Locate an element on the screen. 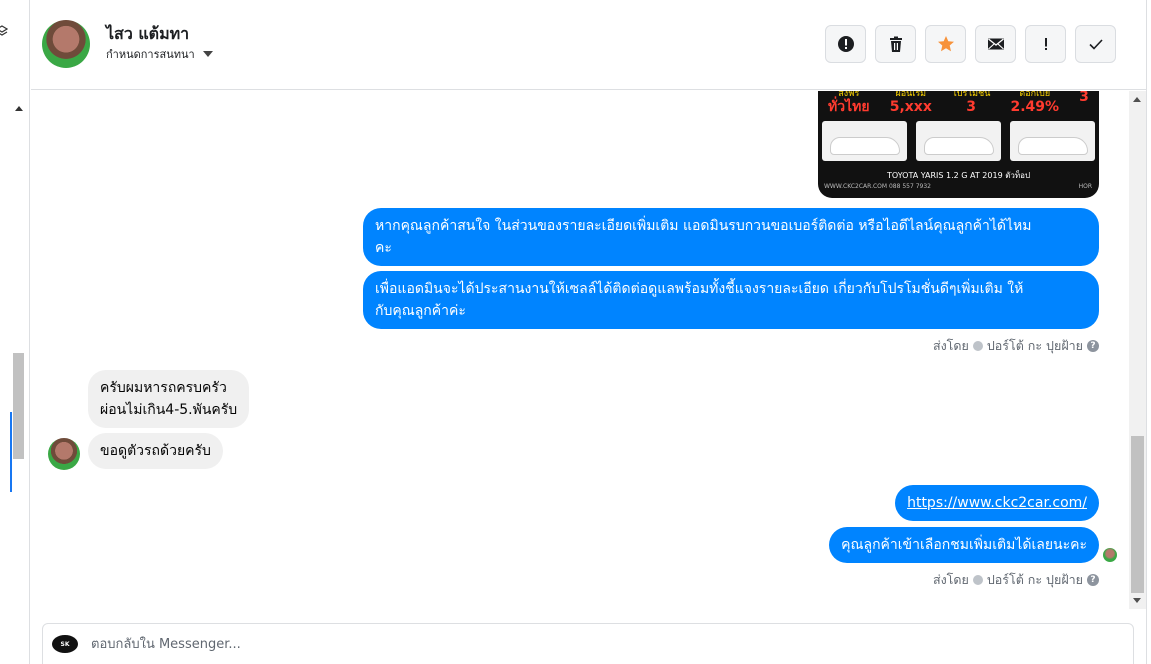  page-logo: SK is located at coordinates (65, 644).